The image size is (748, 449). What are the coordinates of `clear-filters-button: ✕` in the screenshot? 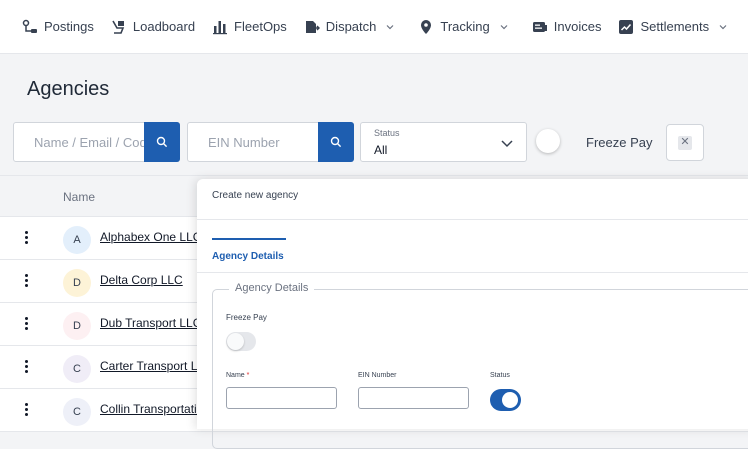 It's located at (685, 142).